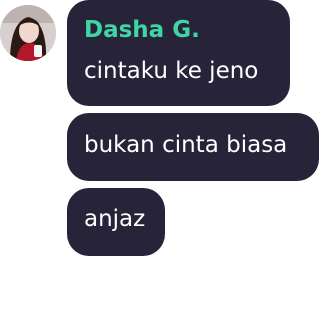 This screenshot has height=310, width=320. I want to click on profile-photo-icon, so click(28, 33).